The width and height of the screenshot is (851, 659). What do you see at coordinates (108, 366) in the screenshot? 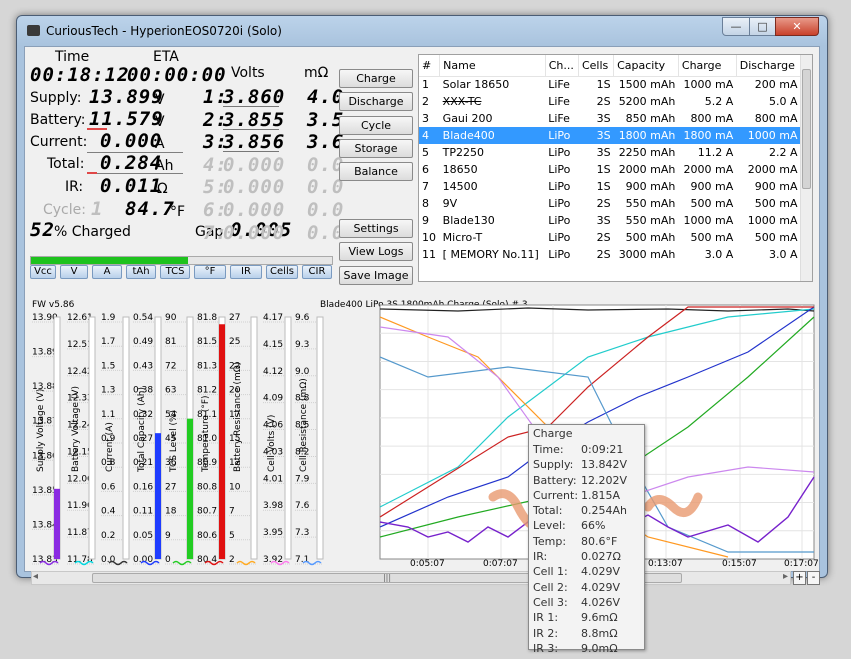
I see `gauge-tick-label: 1.5` at bounding box center [108, 366].